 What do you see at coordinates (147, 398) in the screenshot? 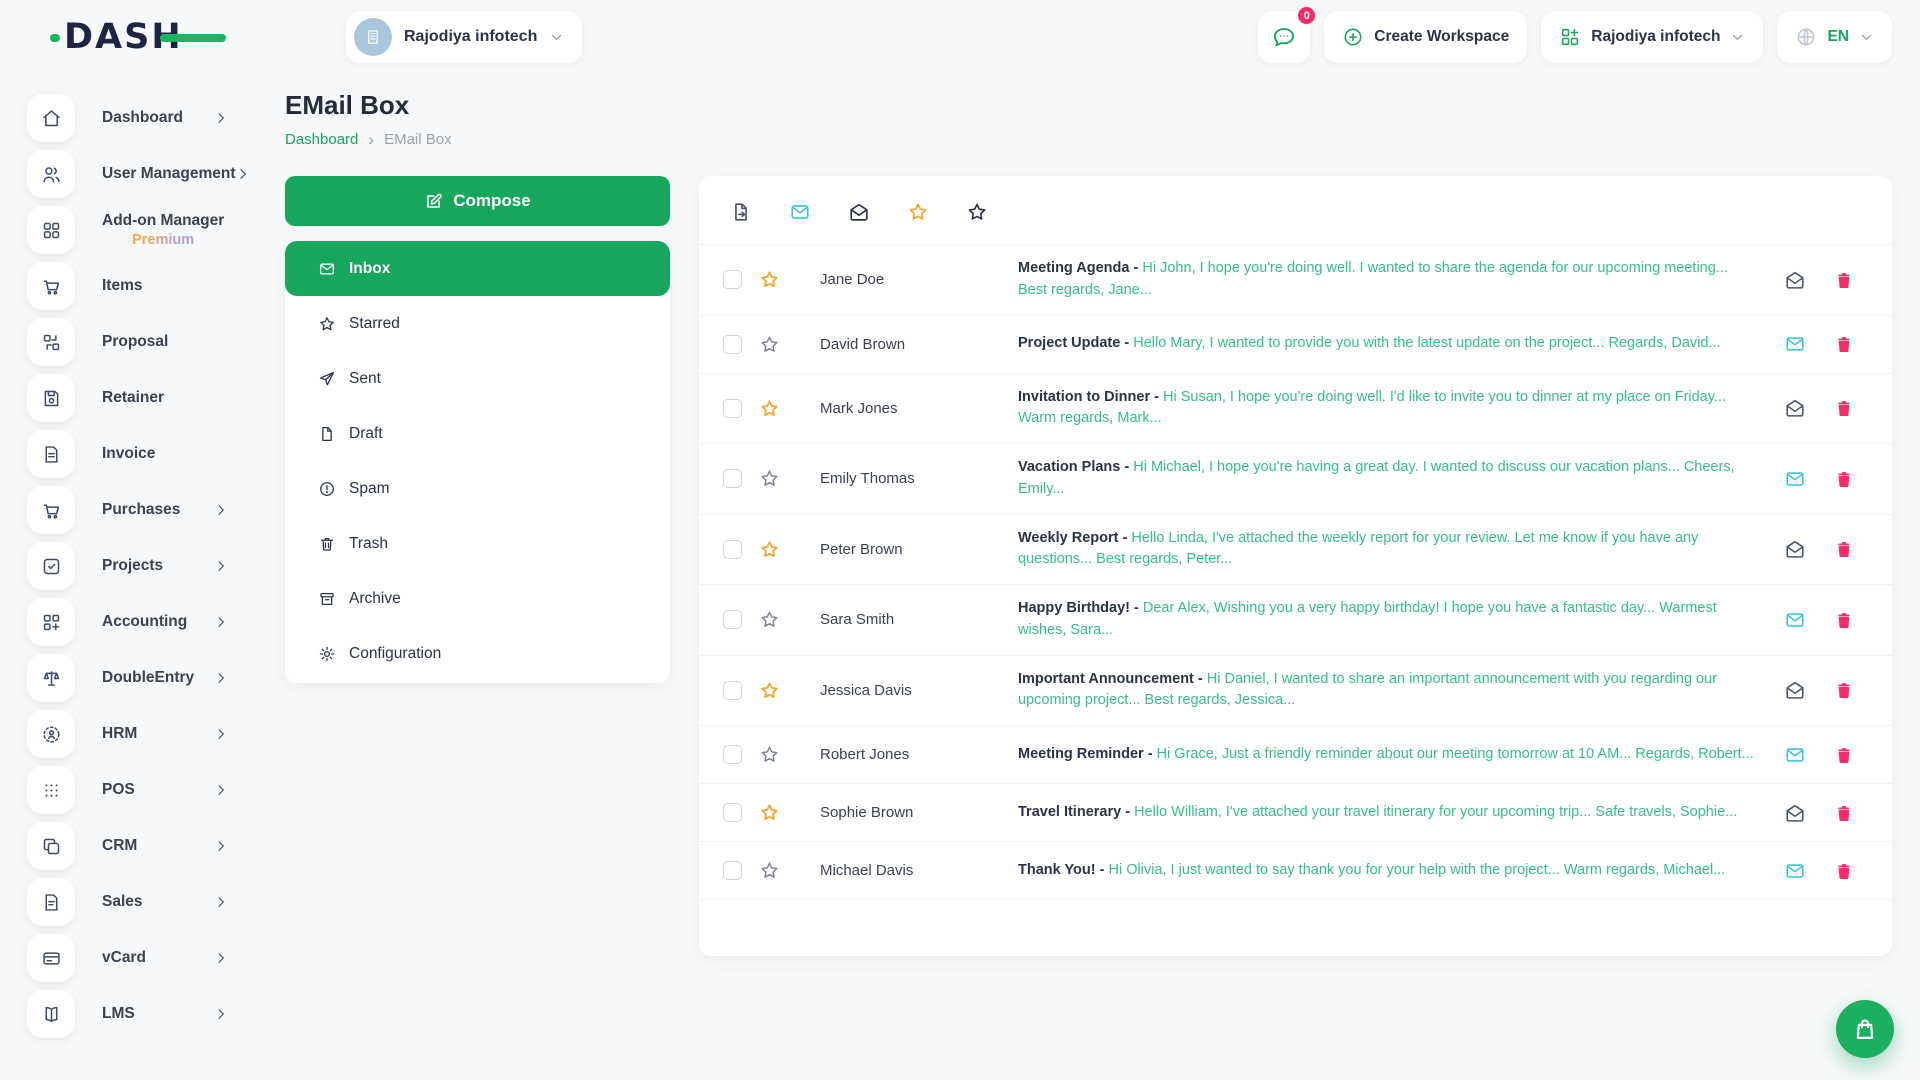
I see `sidebar-item-retainer: Retainer` at bounding box center [147, 398].